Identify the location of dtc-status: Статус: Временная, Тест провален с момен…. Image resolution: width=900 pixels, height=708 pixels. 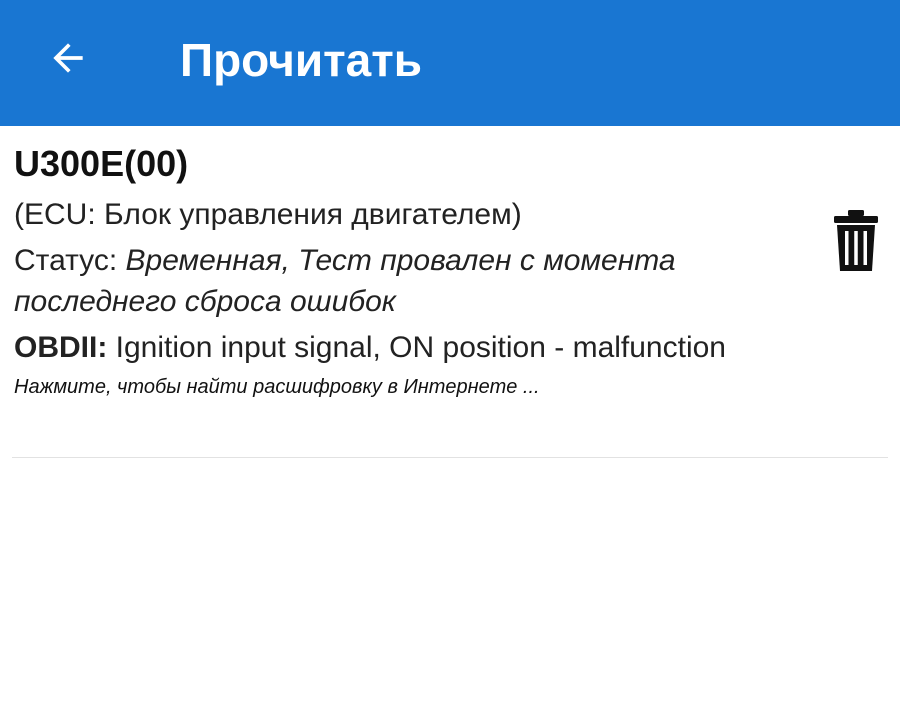
(409, 281).